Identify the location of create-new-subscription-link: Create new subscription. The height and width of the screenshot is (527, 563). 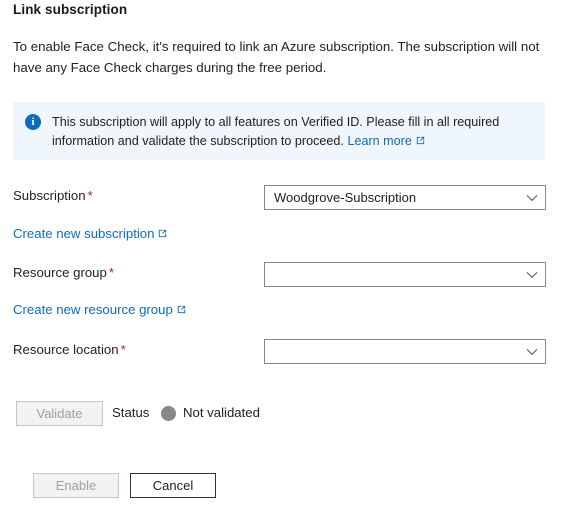
(90, 234).